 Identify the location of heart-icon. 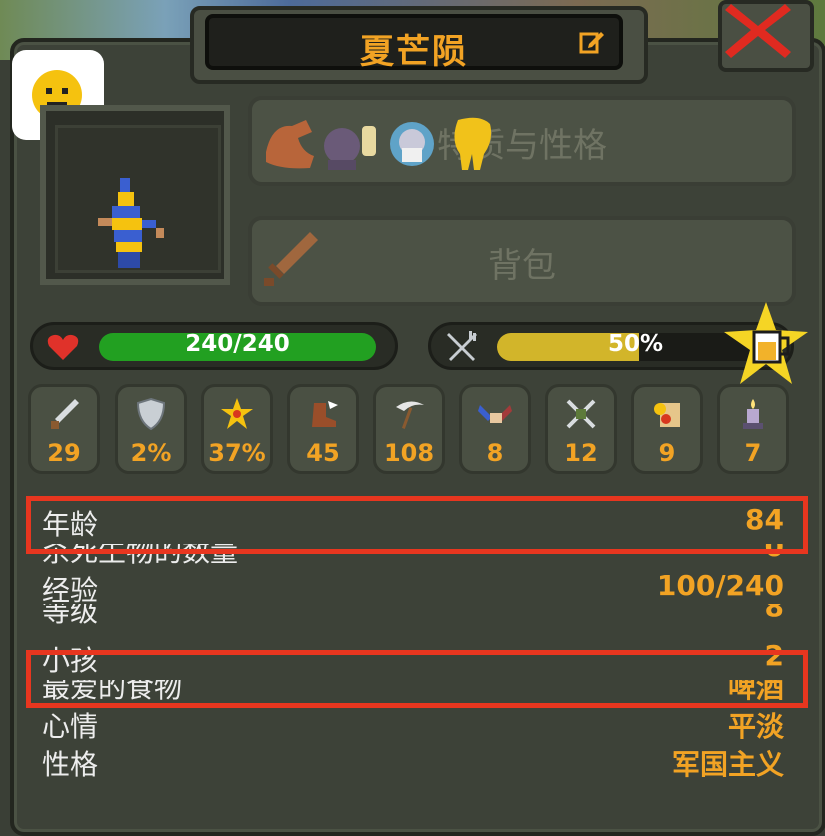
(63, 347).